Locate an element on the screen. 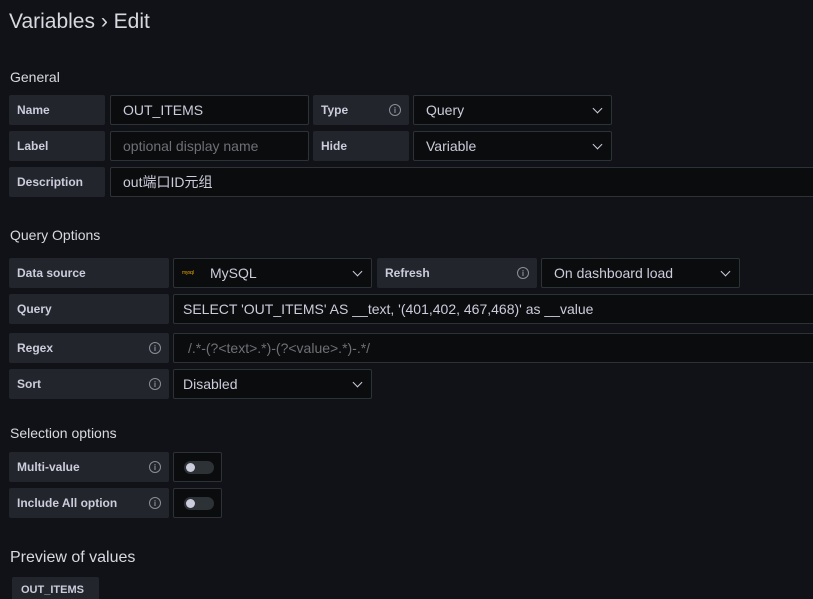 The width and height of the screenshot is (813, 599). datasource-select: mysql MySQL is located at coordinates (272, 273).